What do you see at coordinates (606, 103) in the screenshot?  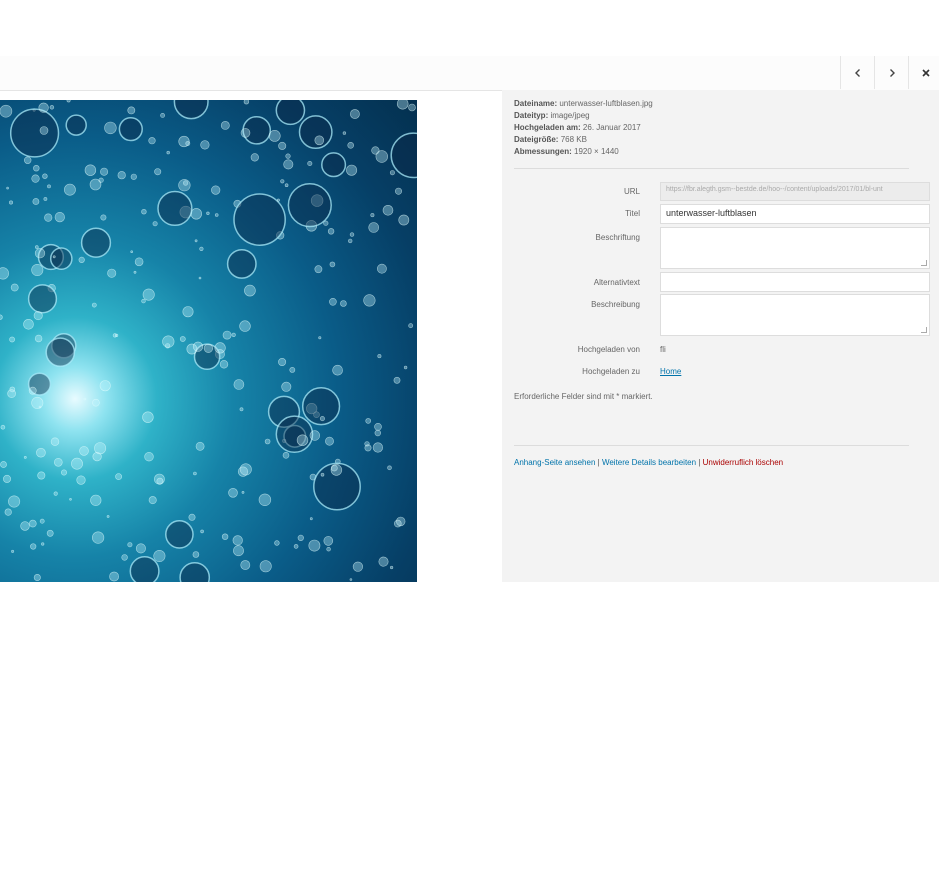 I see `filename: unterwasser-luftblasen.jpg` at bounding box center [606, 103].